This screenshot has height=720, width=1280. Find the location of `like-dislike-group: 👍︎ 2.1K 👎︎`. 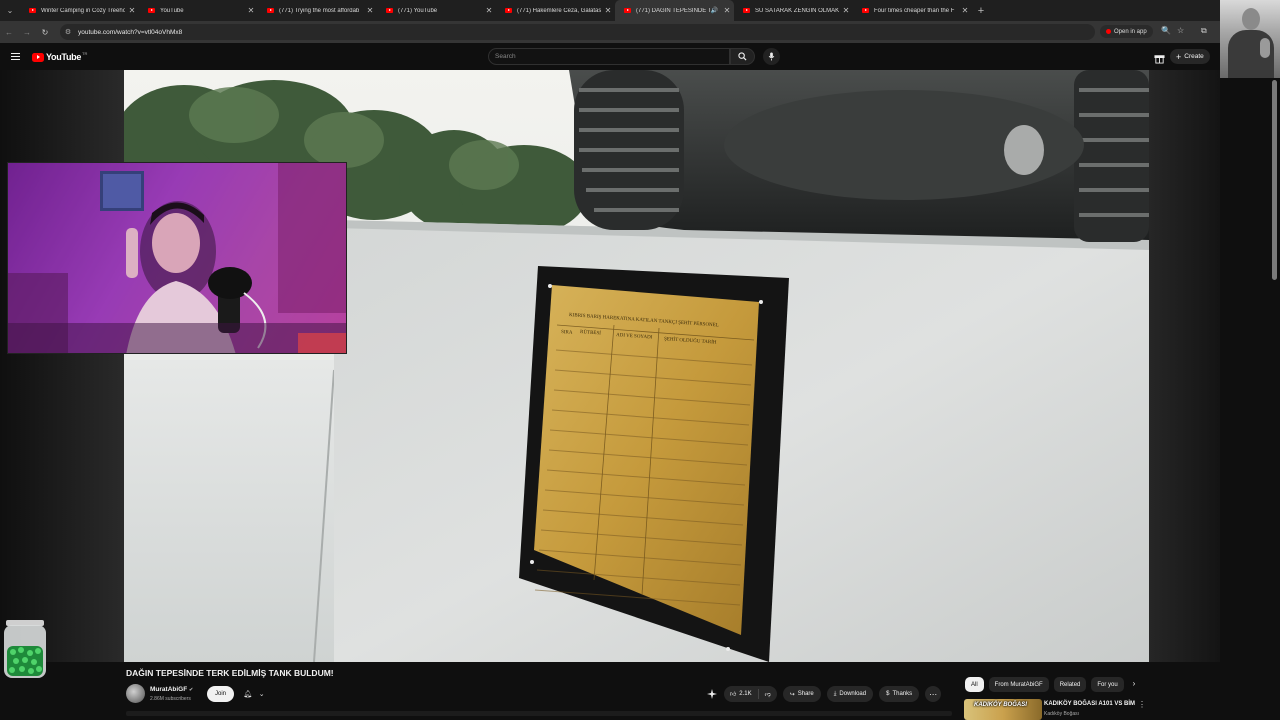

like-dislike-group: 👍︎ 2.1K 👎︎ is located at coordinates (750, 694).